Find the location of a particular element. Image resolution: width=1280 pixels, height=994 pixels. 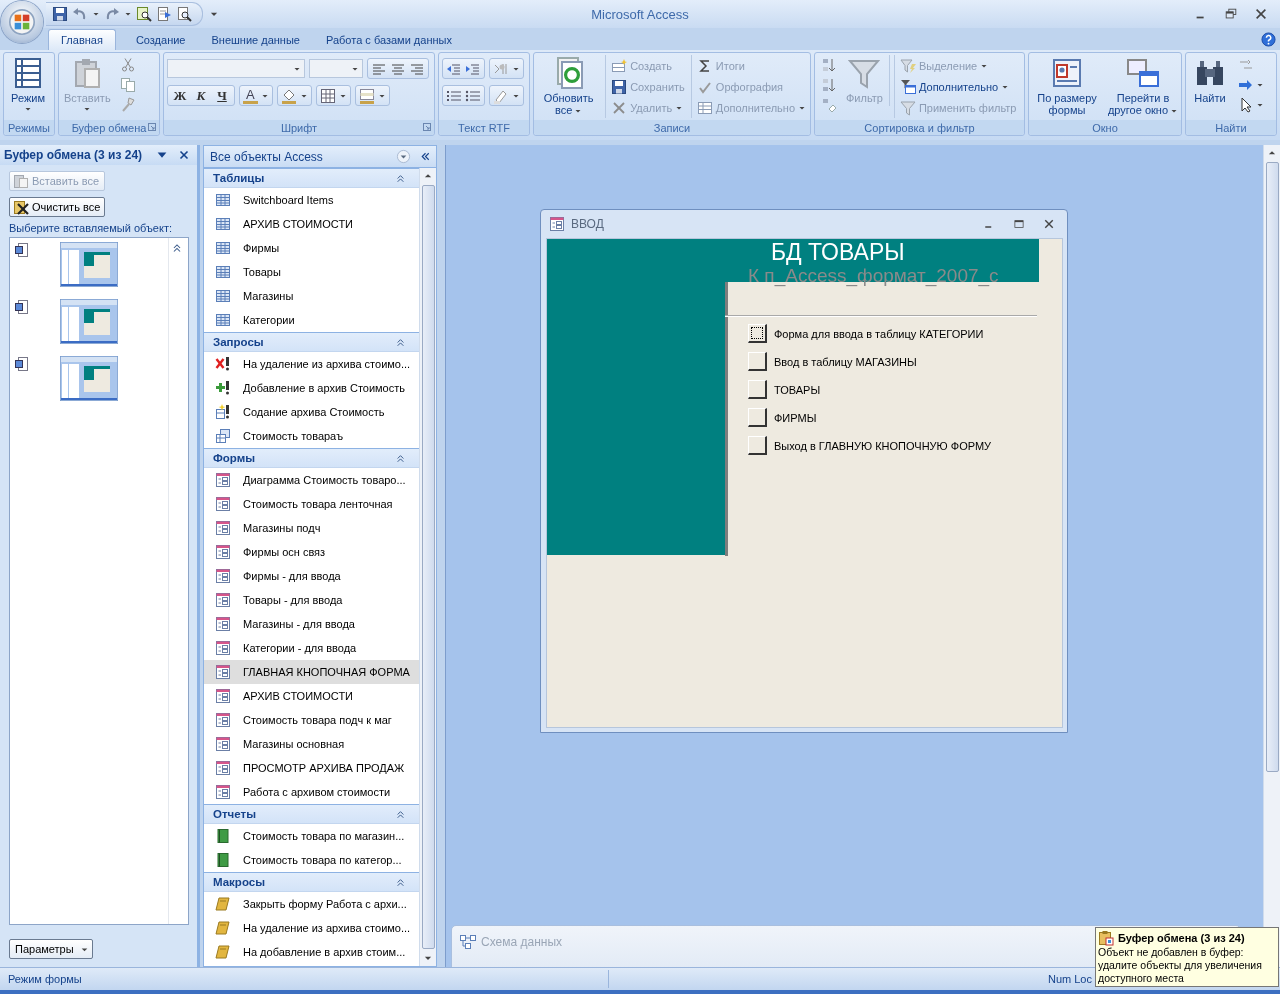

ribbon-tab: Работа с базами данных is located at coordinates (388, 39).